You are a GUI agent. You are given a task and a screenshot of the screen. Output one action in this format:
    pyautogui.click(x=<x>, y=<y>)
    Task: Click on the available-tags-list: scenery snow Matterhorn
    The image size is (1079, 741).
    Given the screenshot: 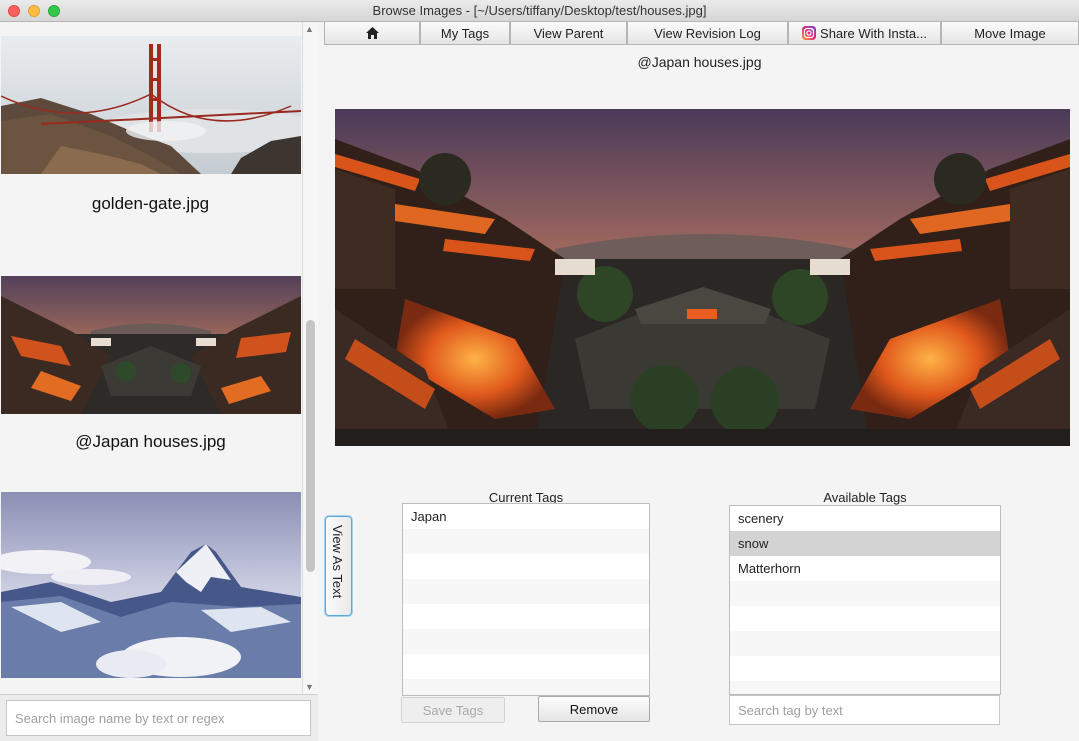 What is the action you would take?
    pyautogui.click(x=865, y=600)
    